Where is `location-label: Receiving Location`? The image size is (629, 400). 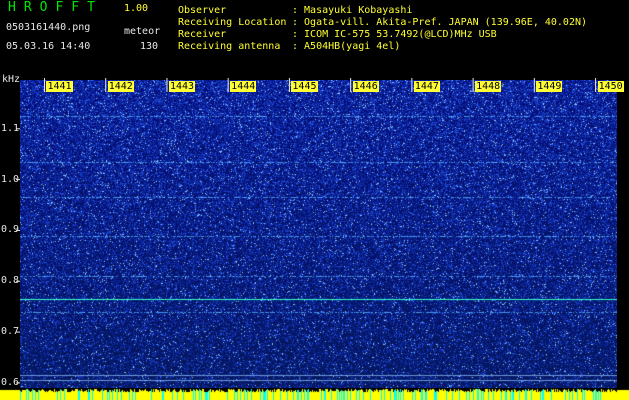
location-label: Receiving Location is located at coordinates (232, 22).